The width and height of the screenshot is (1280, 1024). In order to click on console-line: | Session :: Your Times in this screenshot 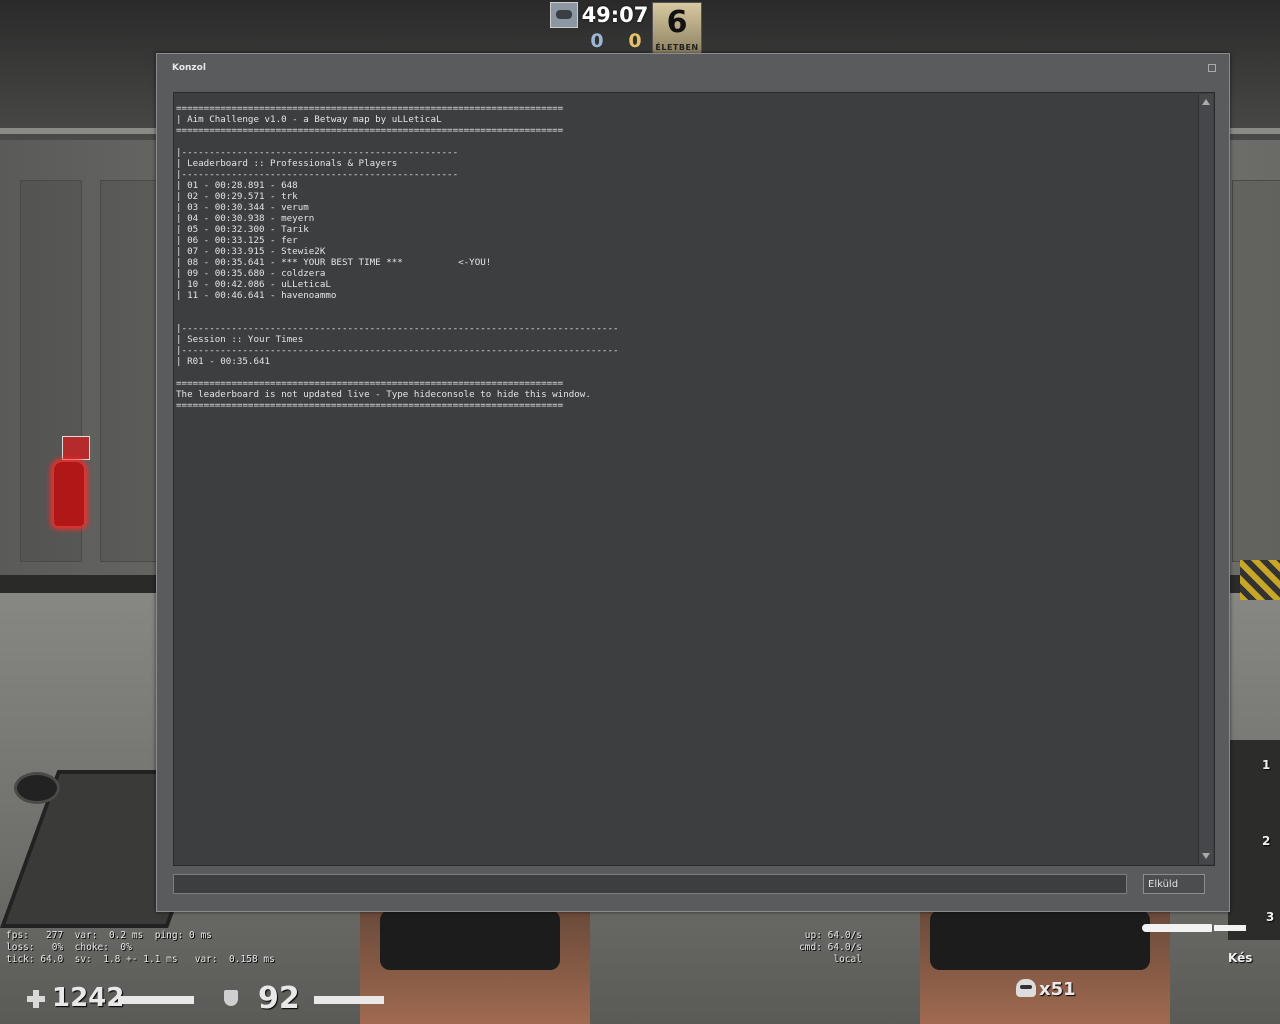, I will do `click(240, 339)`.